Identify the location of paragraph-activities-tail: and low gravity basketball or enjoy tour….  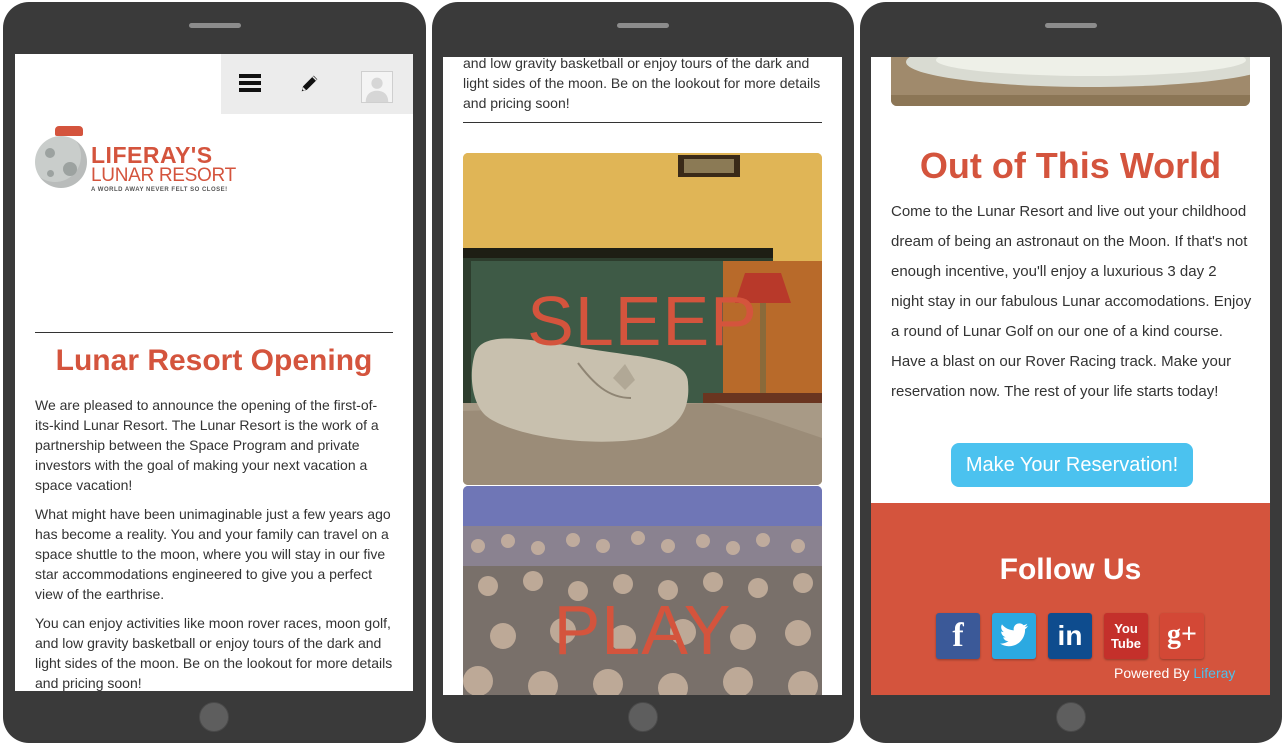
(642, 84).